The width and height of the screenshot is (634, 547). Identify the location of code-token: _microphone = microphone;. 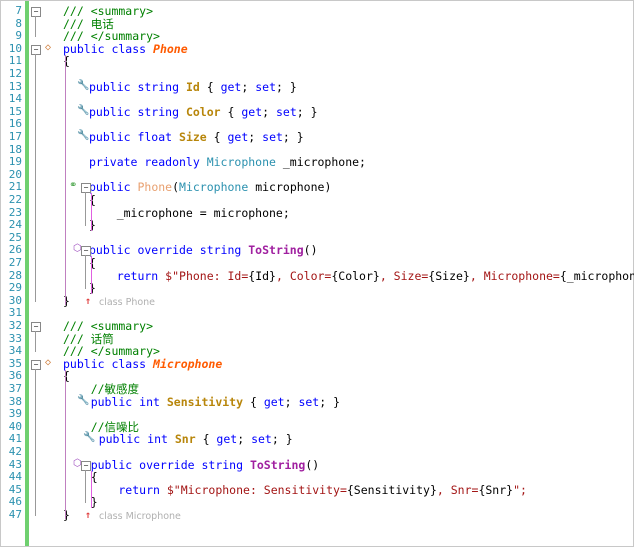
(189, 212).